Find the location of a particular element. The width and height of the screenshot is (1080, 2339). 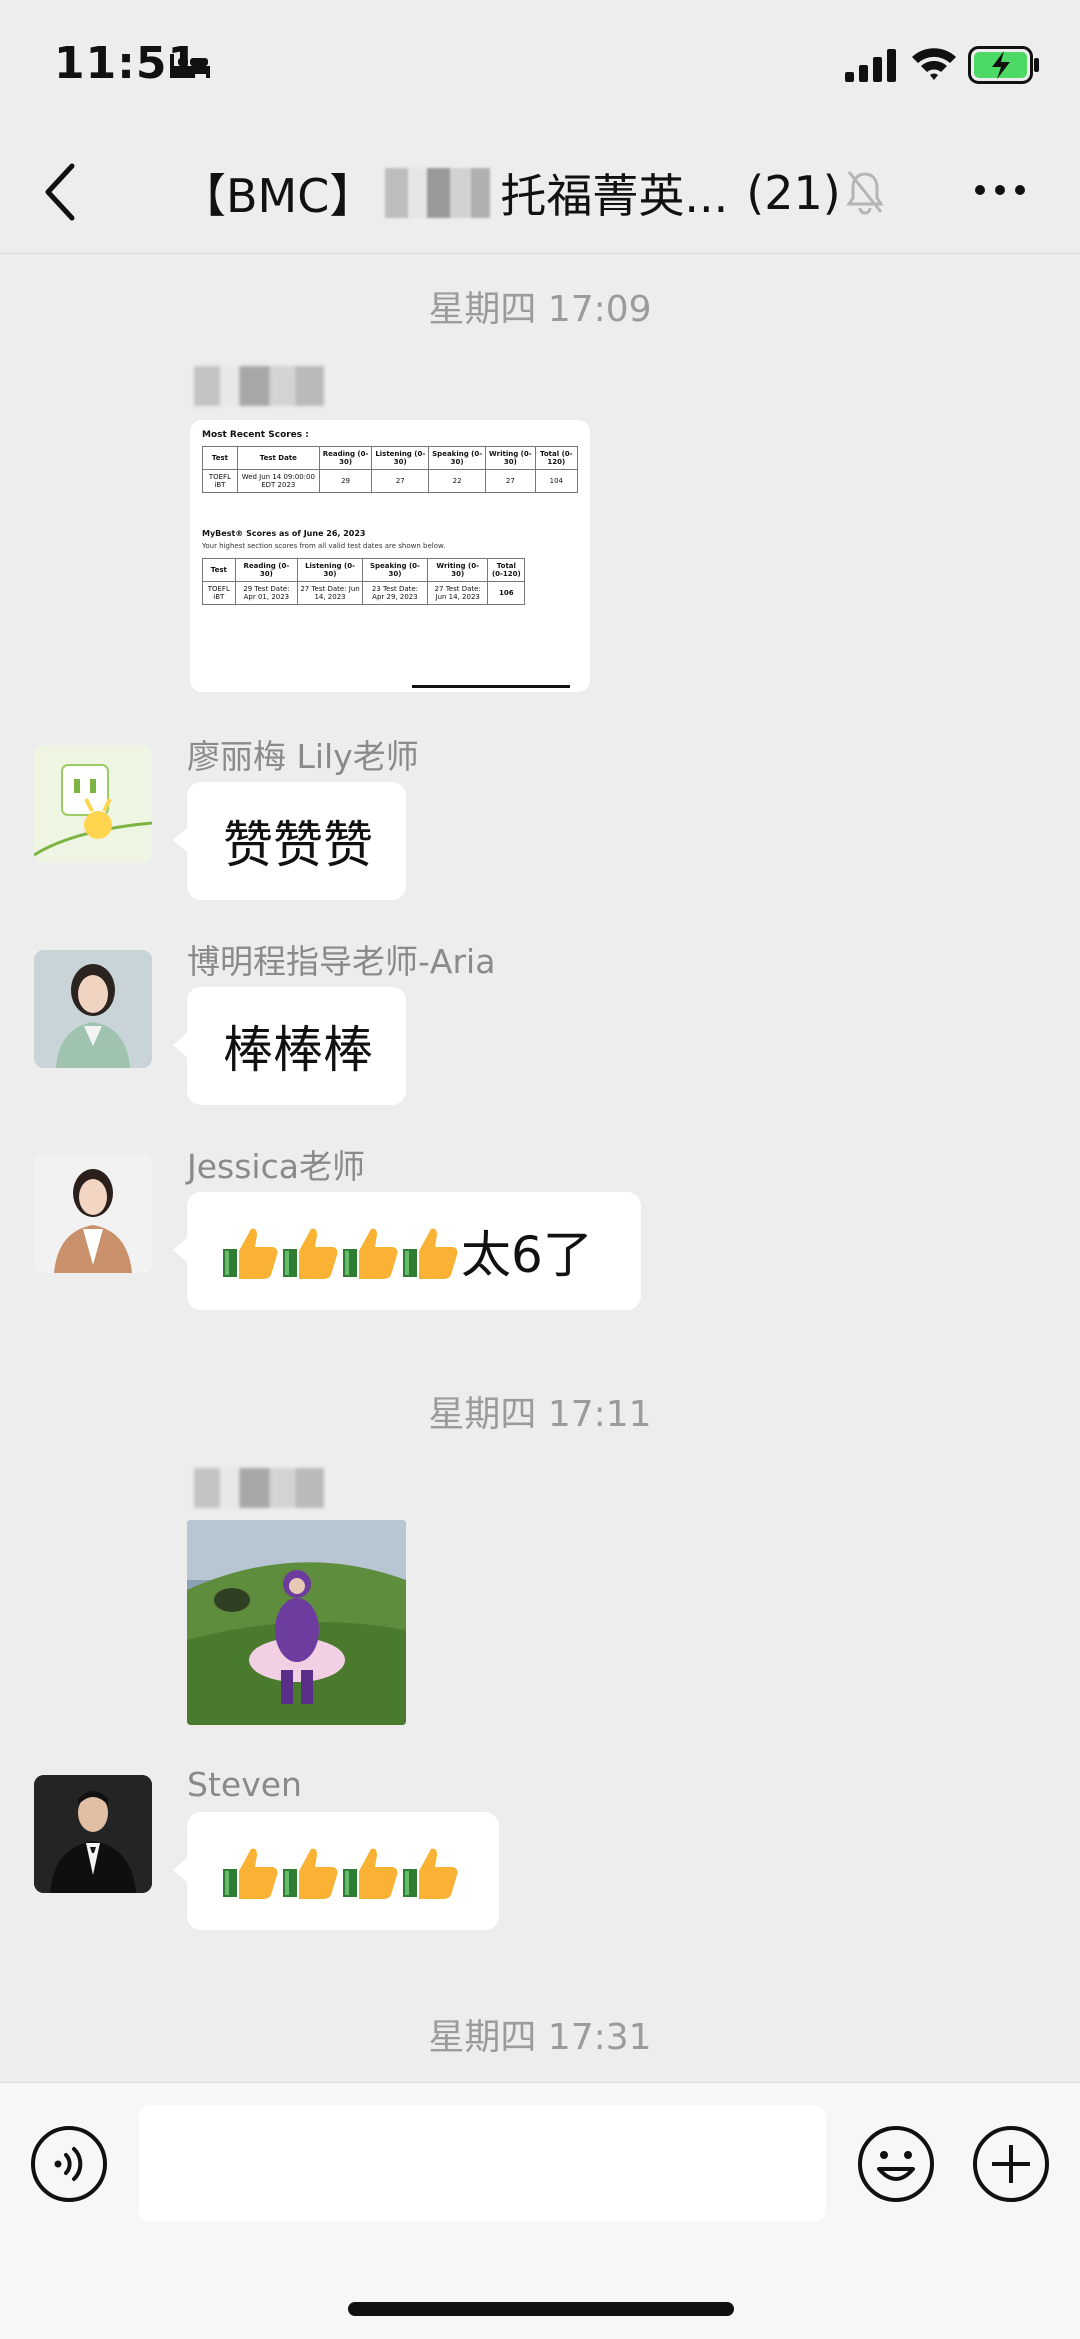

sender-name: 博明程指导老师-Aria is located at coordinates (341, 961).